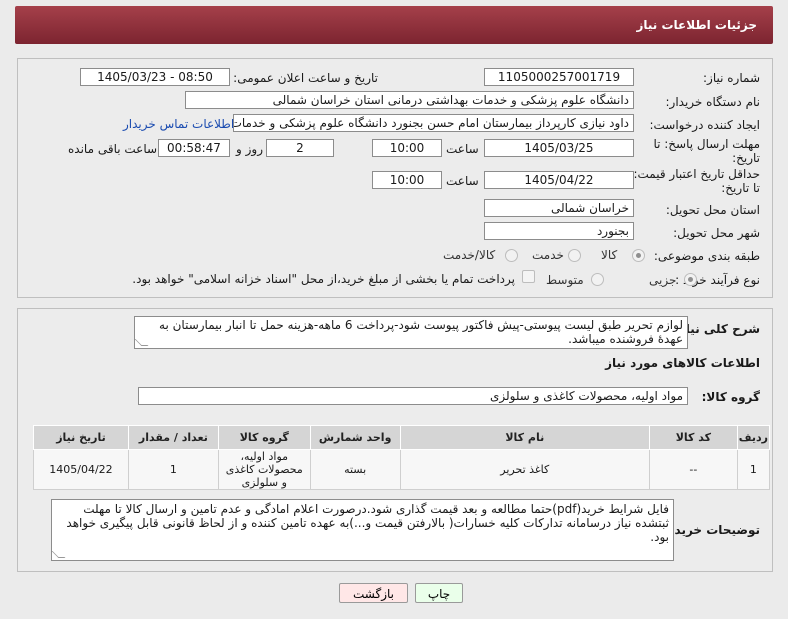 The height and width of the screenshot is (619, 788). Describe the element at coordinates (305, 78) in the screenshot. I see `announce-datetime-label: تاریخ و ساعت اعلان عمومی:` at that location.